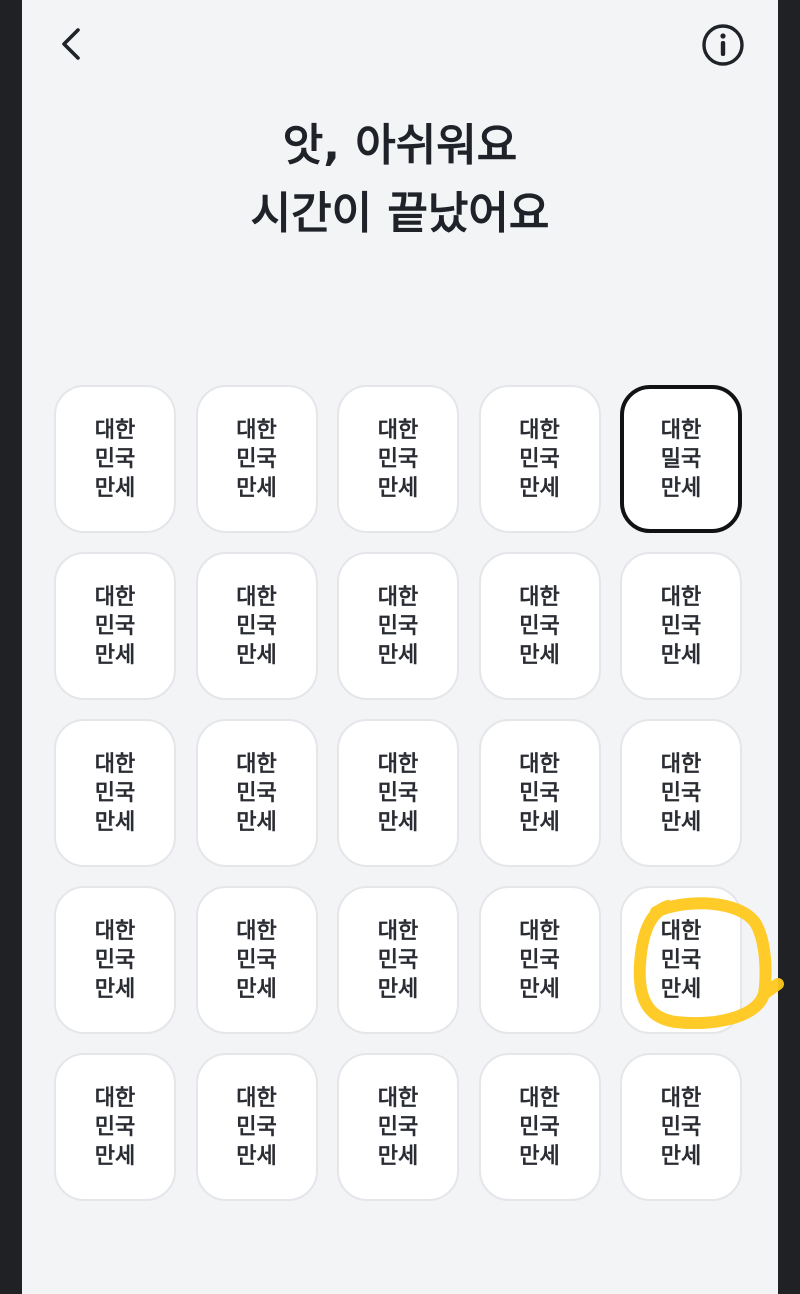 Image resolution: width=800 pixels, height=1294 pixels. I want to click on tile-text-line: 밀국, so click(681, 459).